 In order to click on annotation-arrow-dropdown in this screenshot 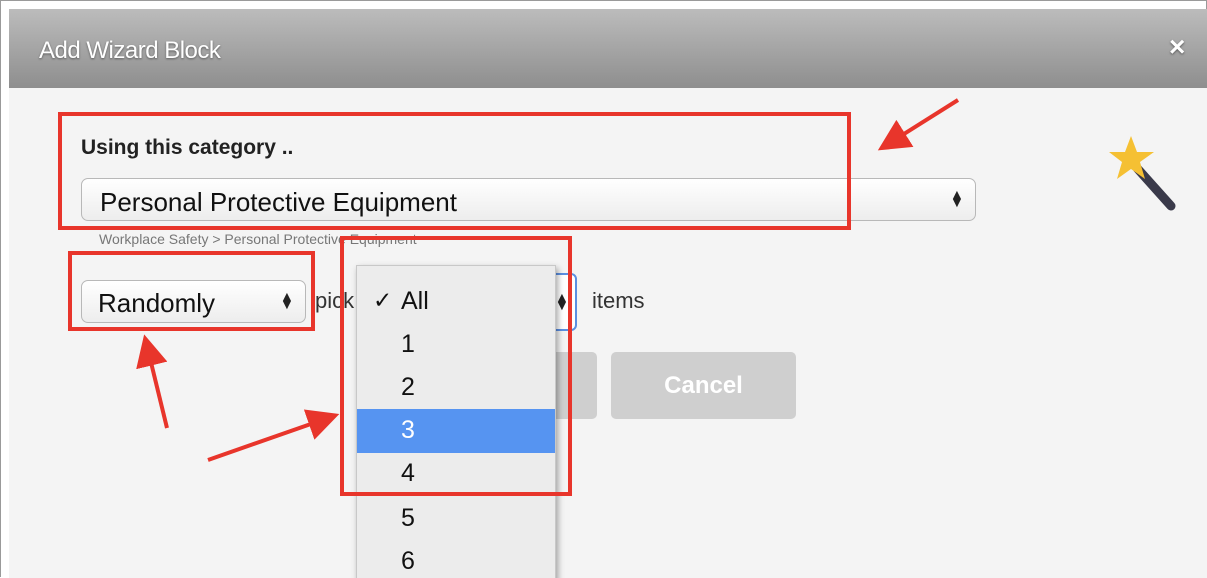, I will do `click(273, 435)`.